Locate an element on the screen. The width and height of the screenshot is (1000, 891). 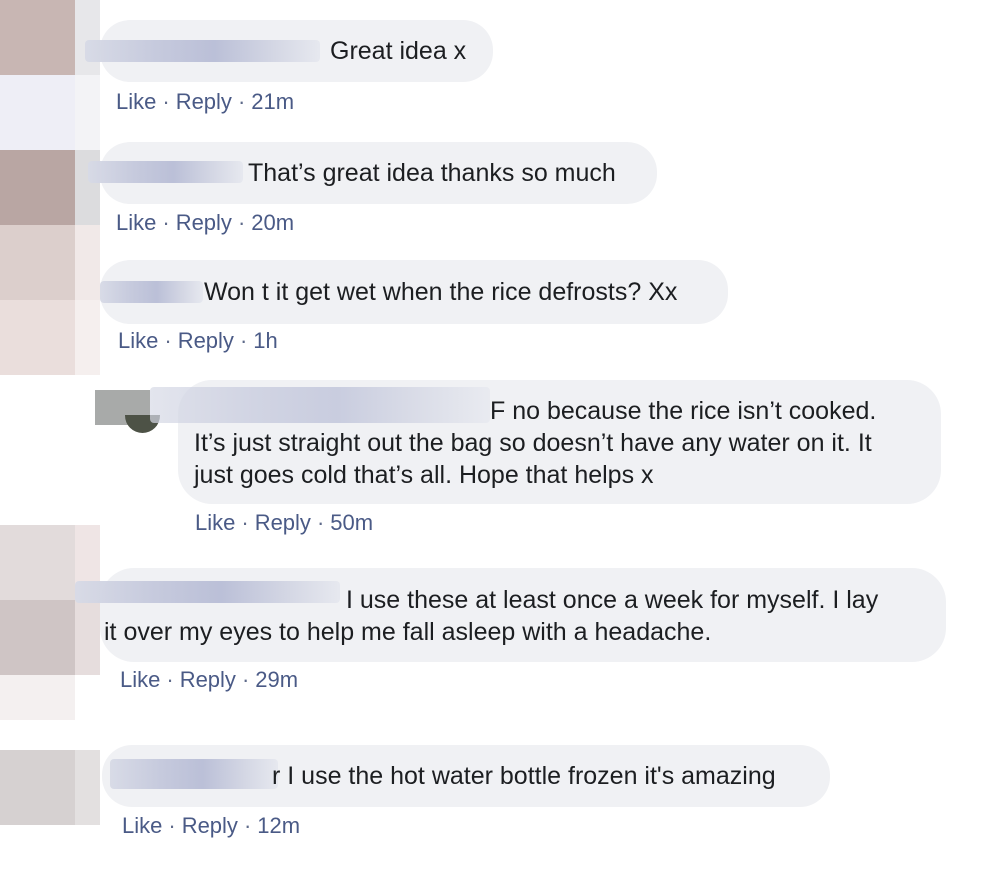
comment-actions: Like · Reply · 29m is located at coordinates (209, 680).